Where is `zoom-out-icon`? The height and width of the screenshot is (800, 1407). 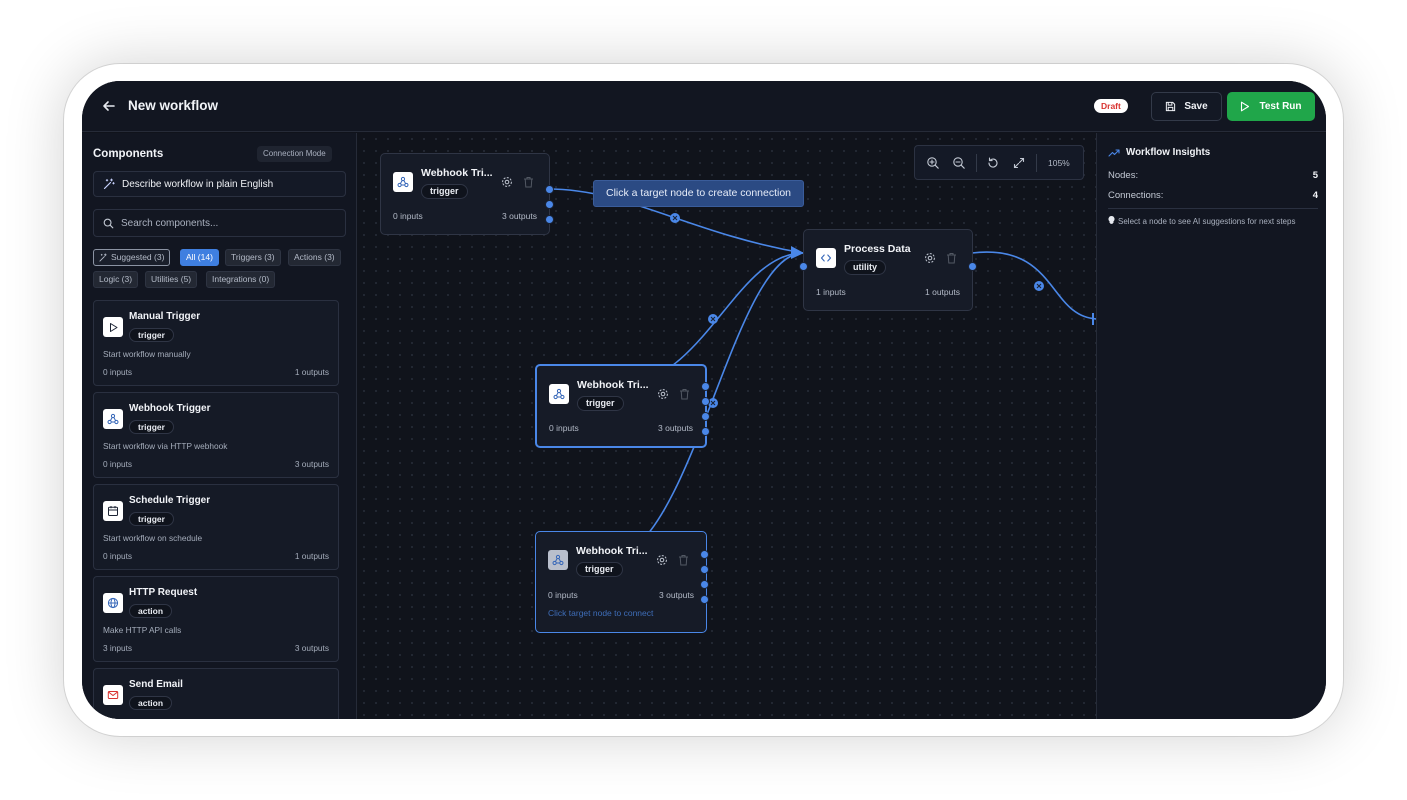 zoom-out-icon is located at coordinates (959, 163).